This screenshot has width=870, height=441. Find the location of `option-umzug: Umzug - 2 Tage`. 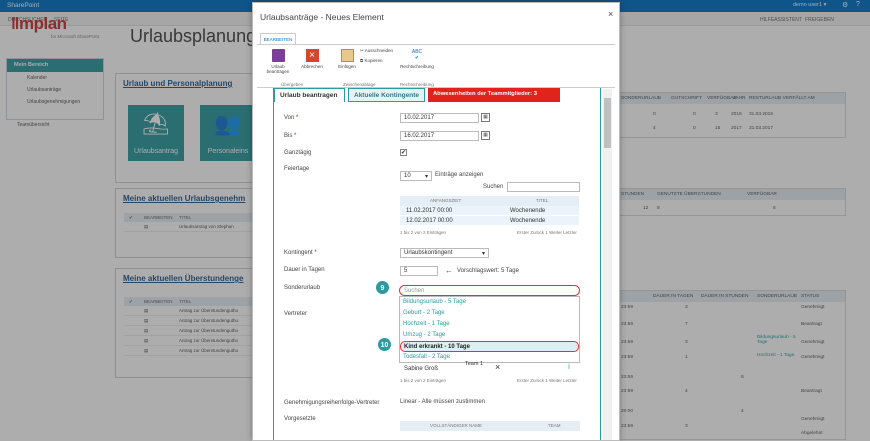

option-umzug: Umzug - 2 Tage is located at coordinates (489, 335).